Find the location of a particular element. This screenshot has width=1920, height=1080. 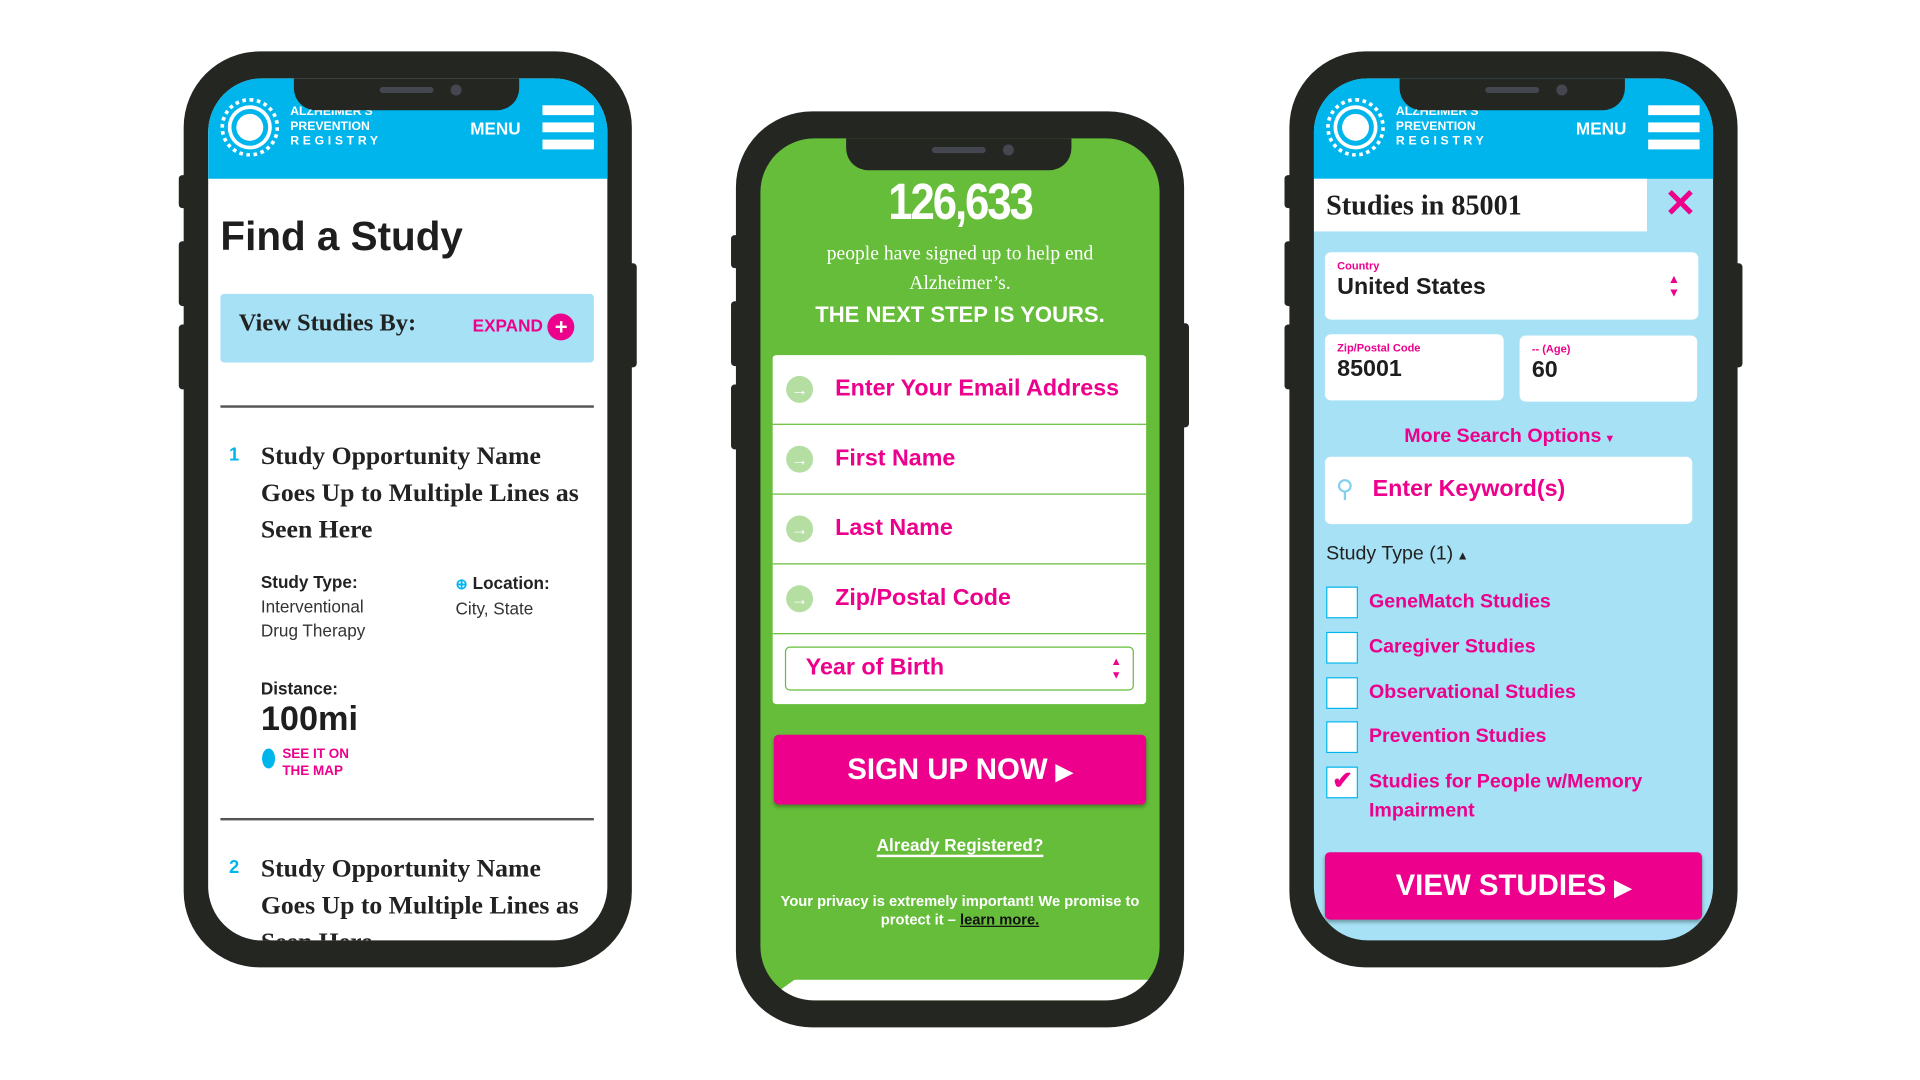

signup-count: 126,633 is located at coordinates (961, 201).